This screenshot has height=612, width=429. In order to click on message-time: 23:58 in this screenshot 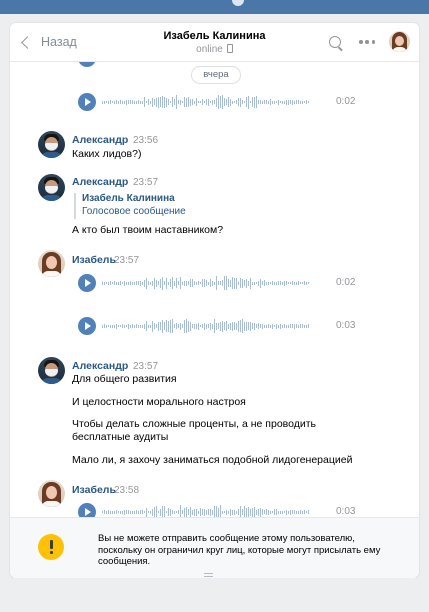, I will do `click(126, 490)`.